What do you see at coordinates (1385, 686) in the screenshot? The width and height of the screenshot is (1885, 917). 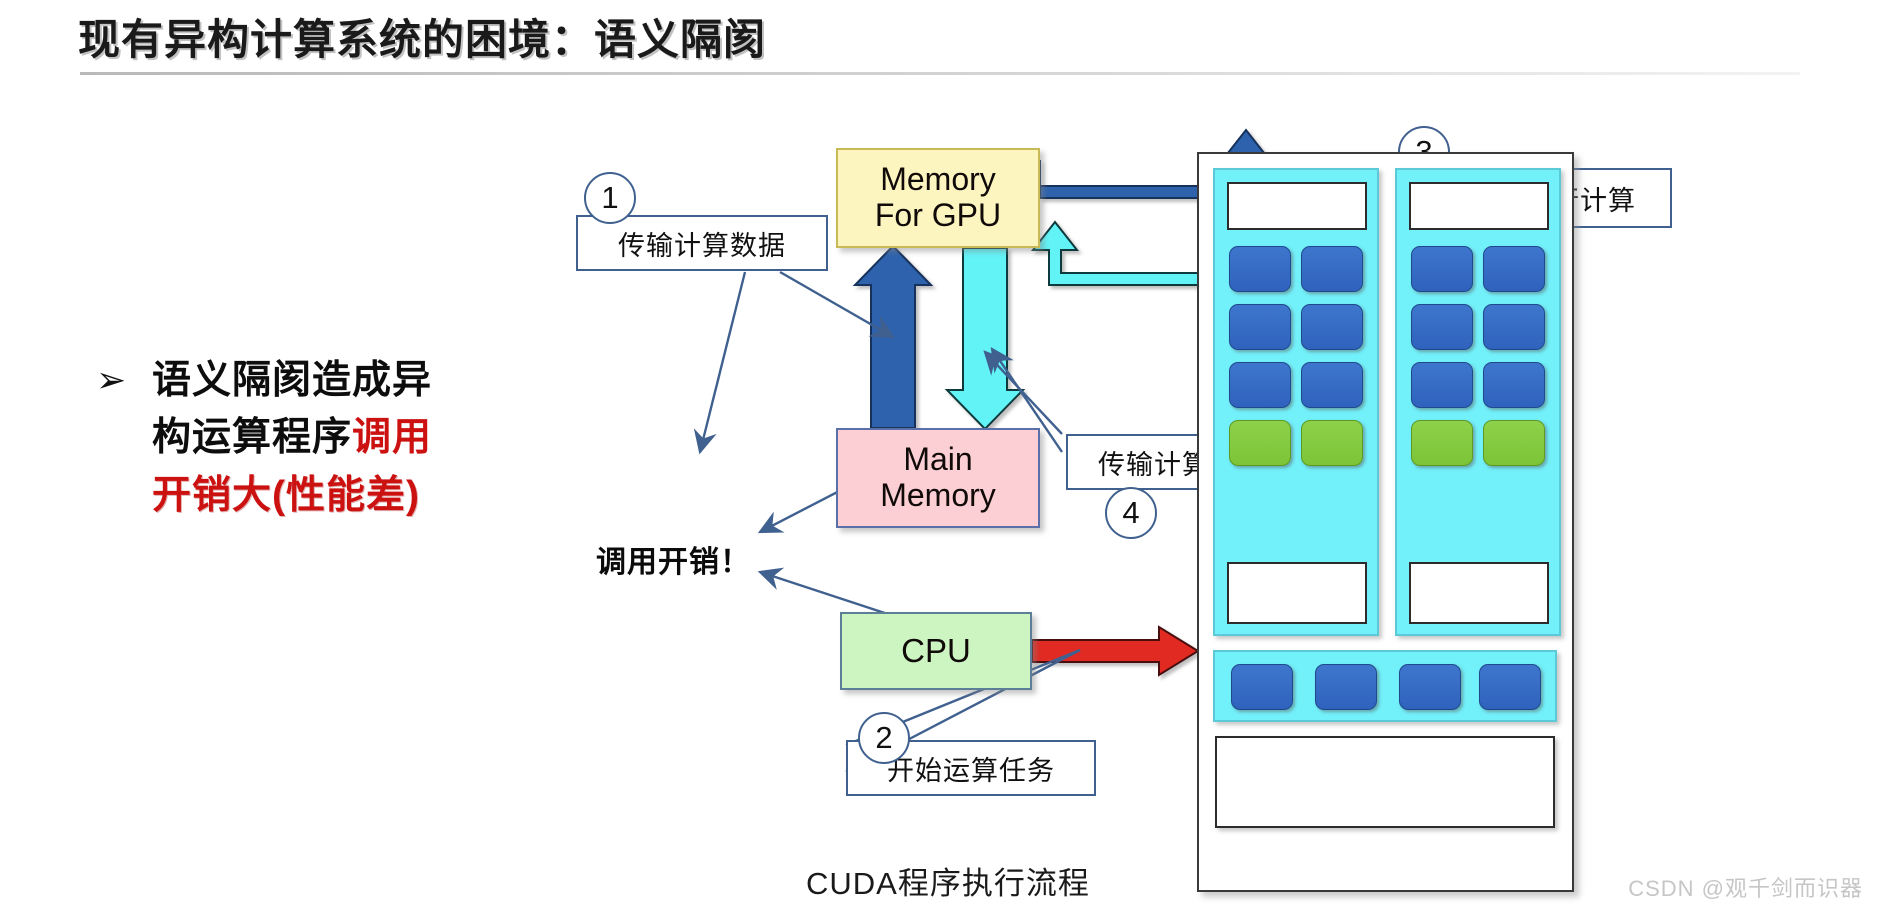 I see `gpu-wide-core-bar` at bounding box center [1385, 686].